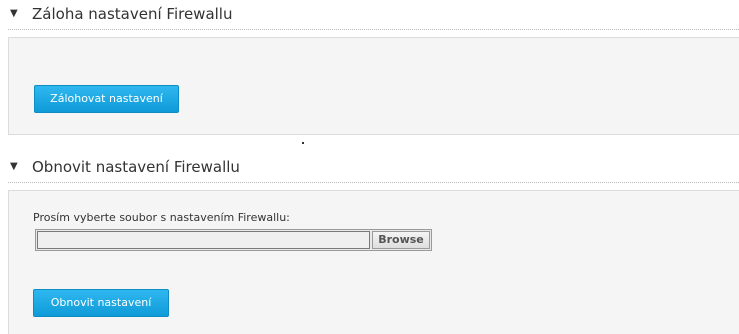 This screenshot has width=739, height=334. What do you see at coordinates (136, 167) in the screenshot?
I see `restore-section-title: Obnovit nastavení Firewallu` at bounding box center [136, 167].